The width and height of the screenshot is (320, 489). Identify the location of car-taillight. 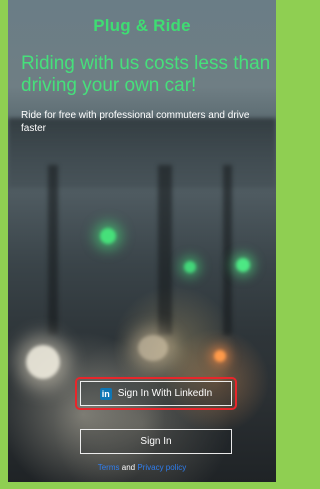
(220, 356).